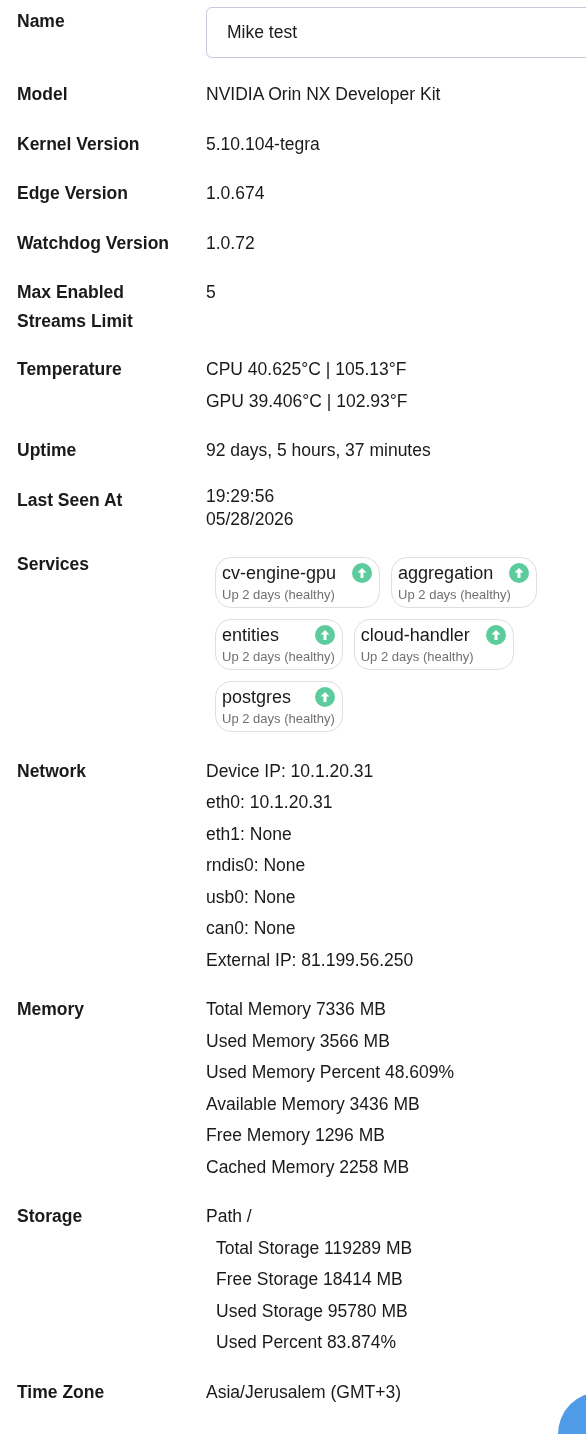 The image size is (586, 1434). Describe the element at coordinates (307, 401) in the screenshot. I see `field-value: GPU 39.406°C | 102.93°F` at that location.